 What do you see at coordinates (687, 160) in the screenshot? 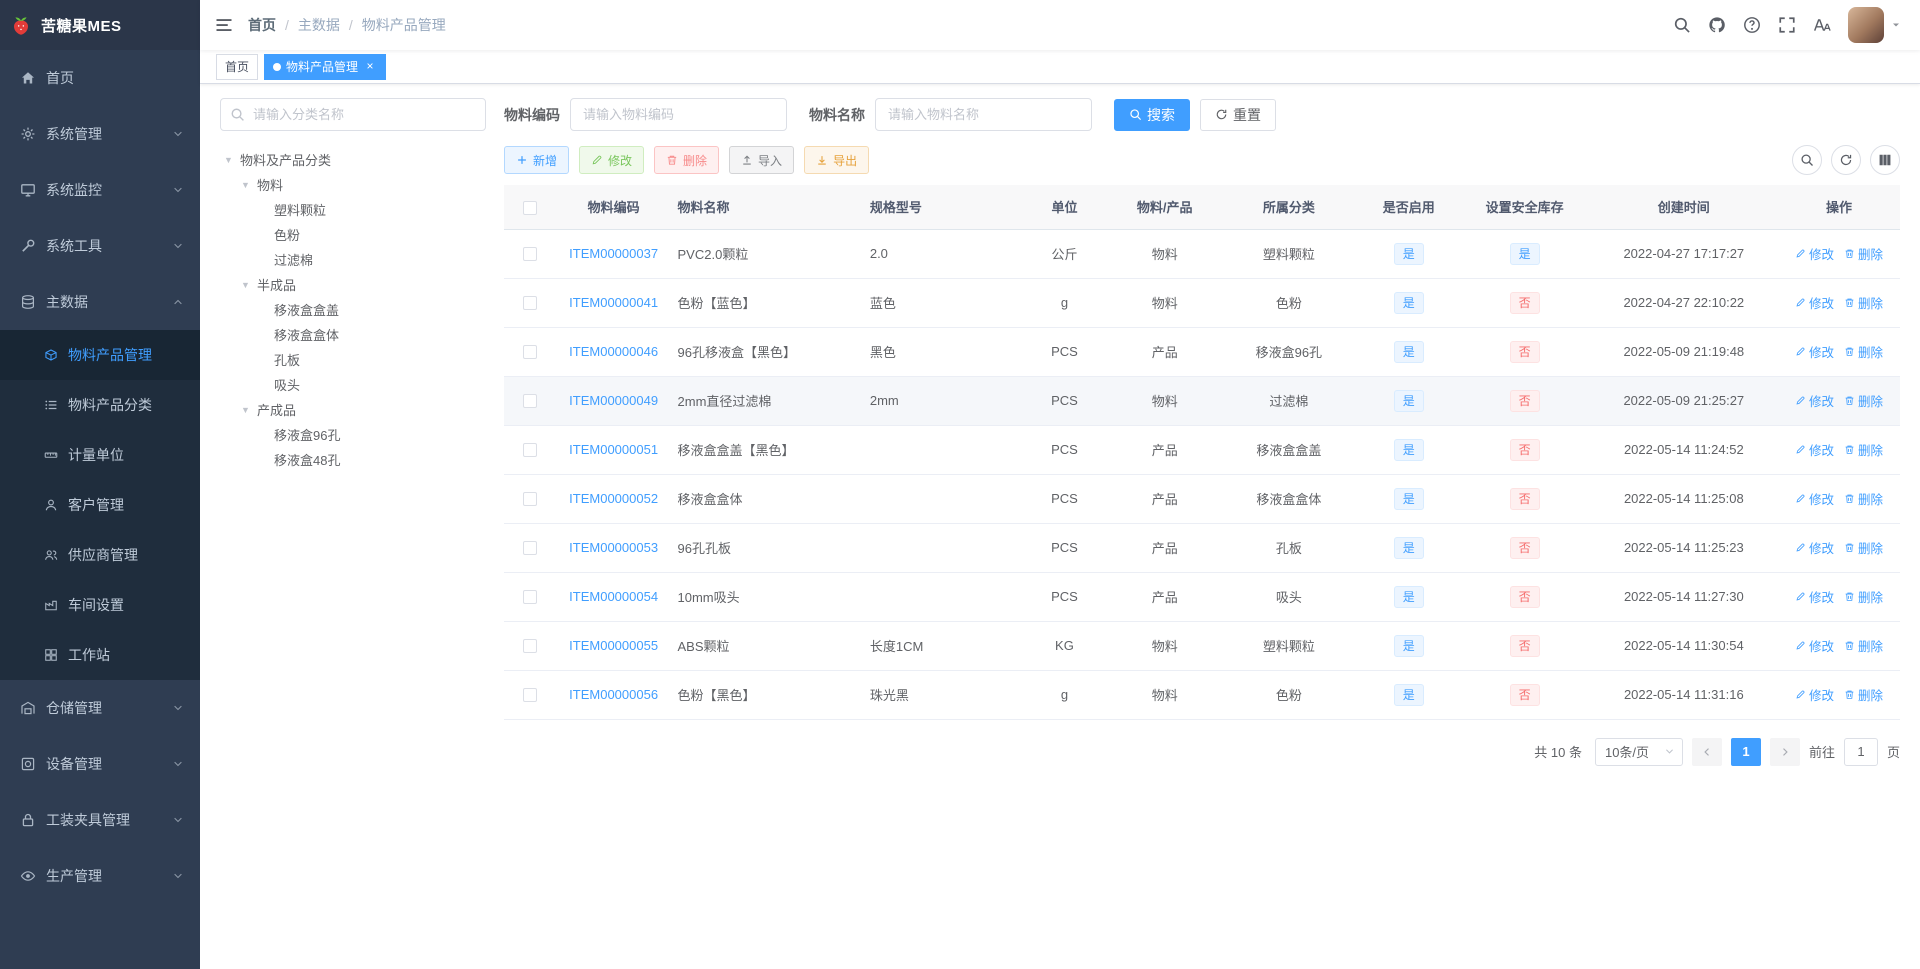
I see `delete-button: 删除` at bounding box center [687, 160].